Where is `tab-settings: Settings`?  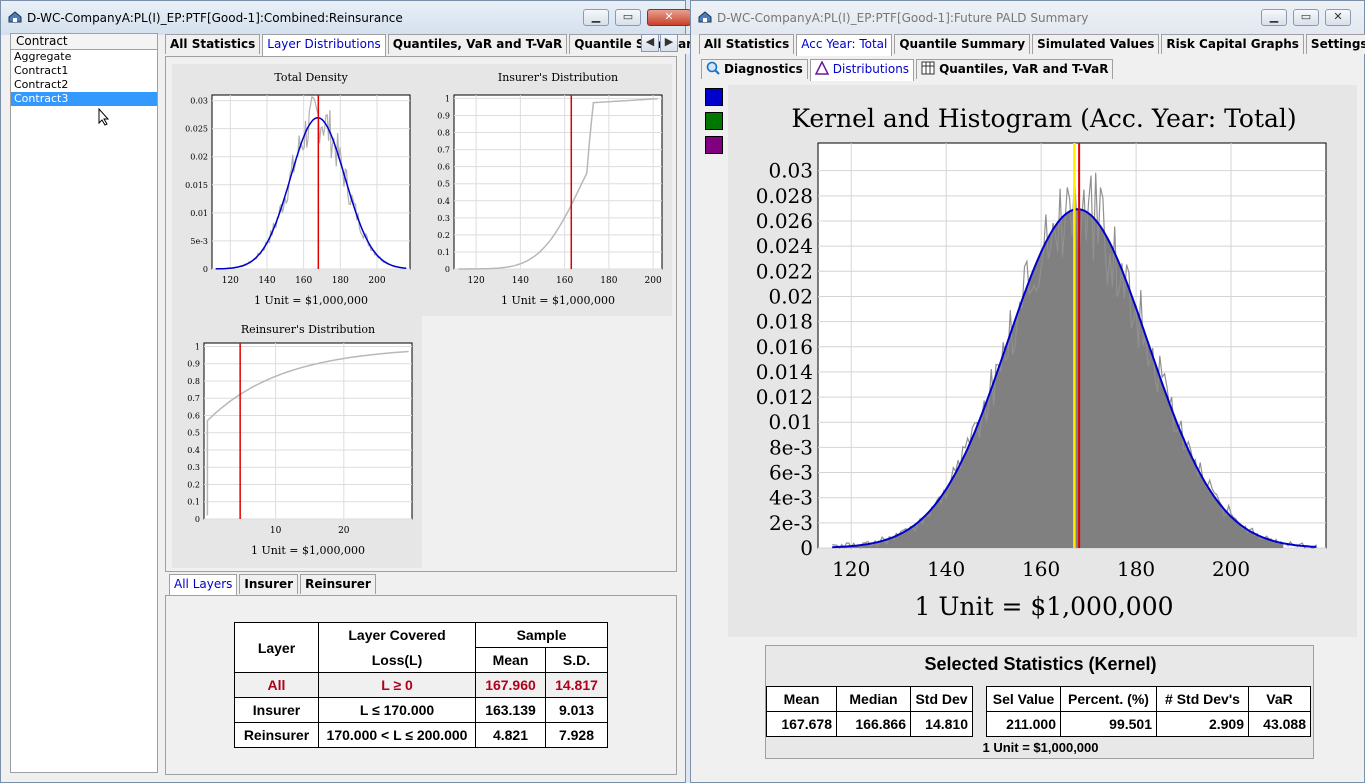 tab-settings: Settings is located at coordinates (1335, 44).